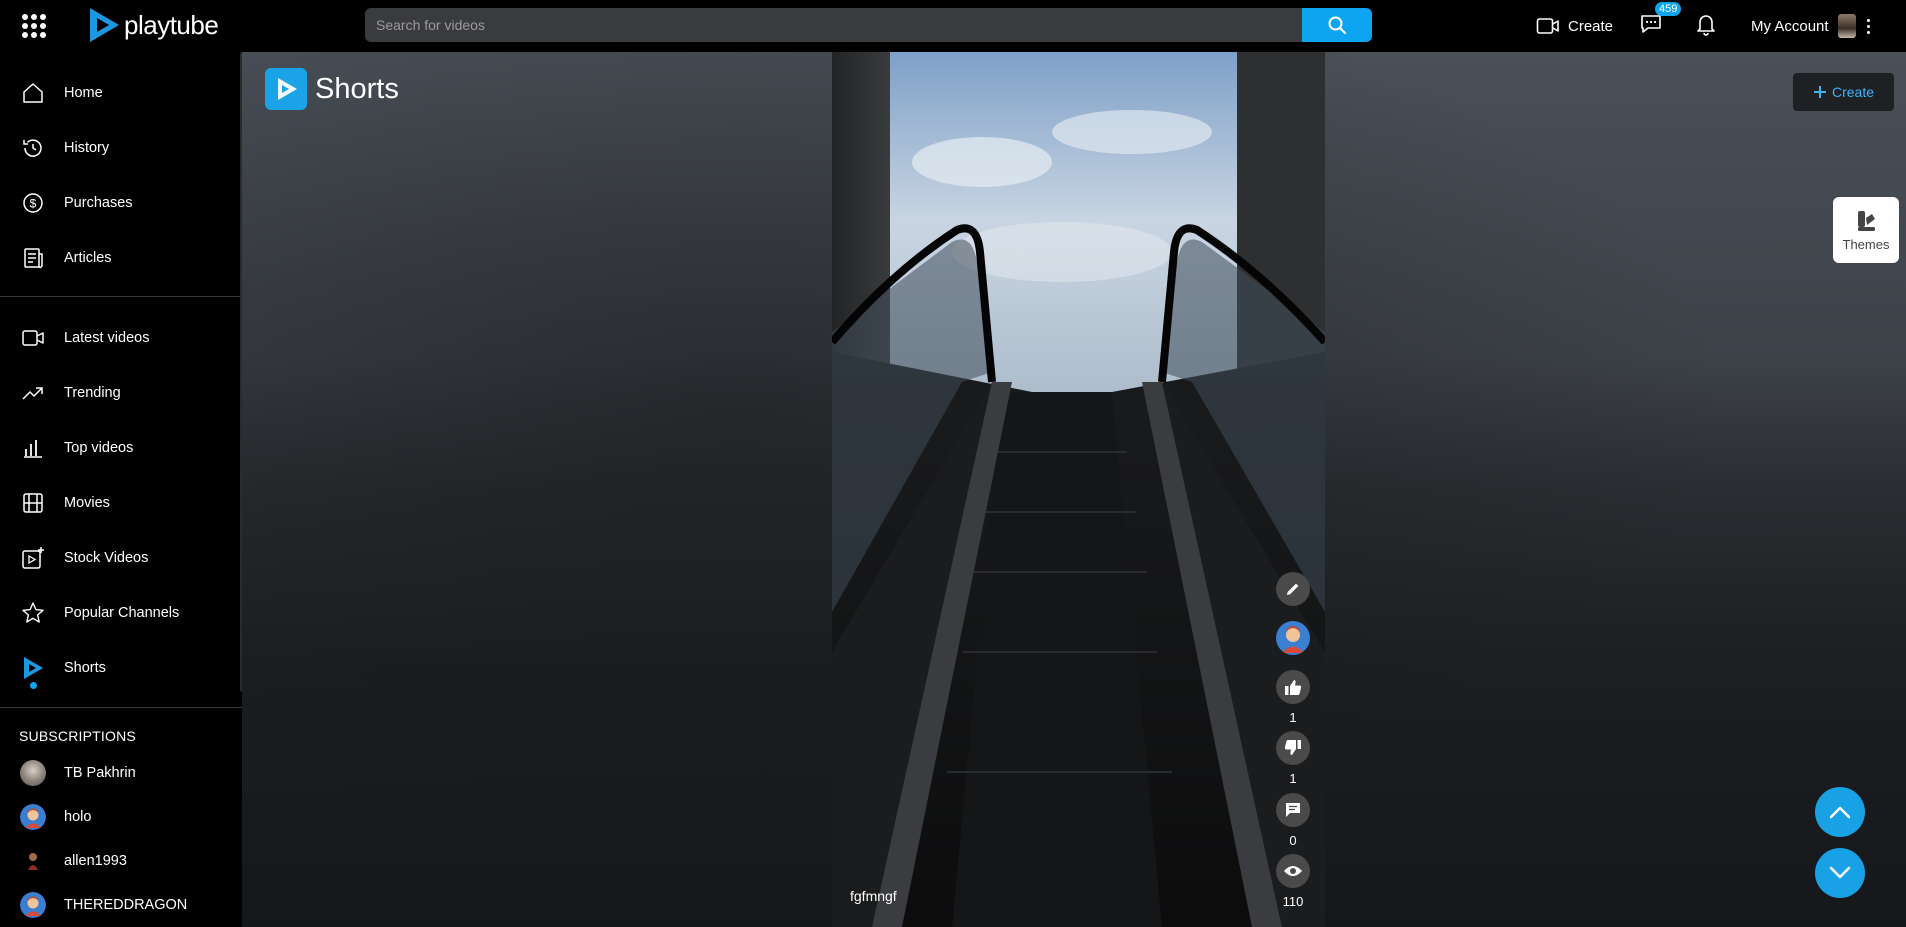 The image size is (1906, 927). What do you see at coordinates (833, 25) in the screenshot?
I see `search-input` at bounding box center [833, 25].